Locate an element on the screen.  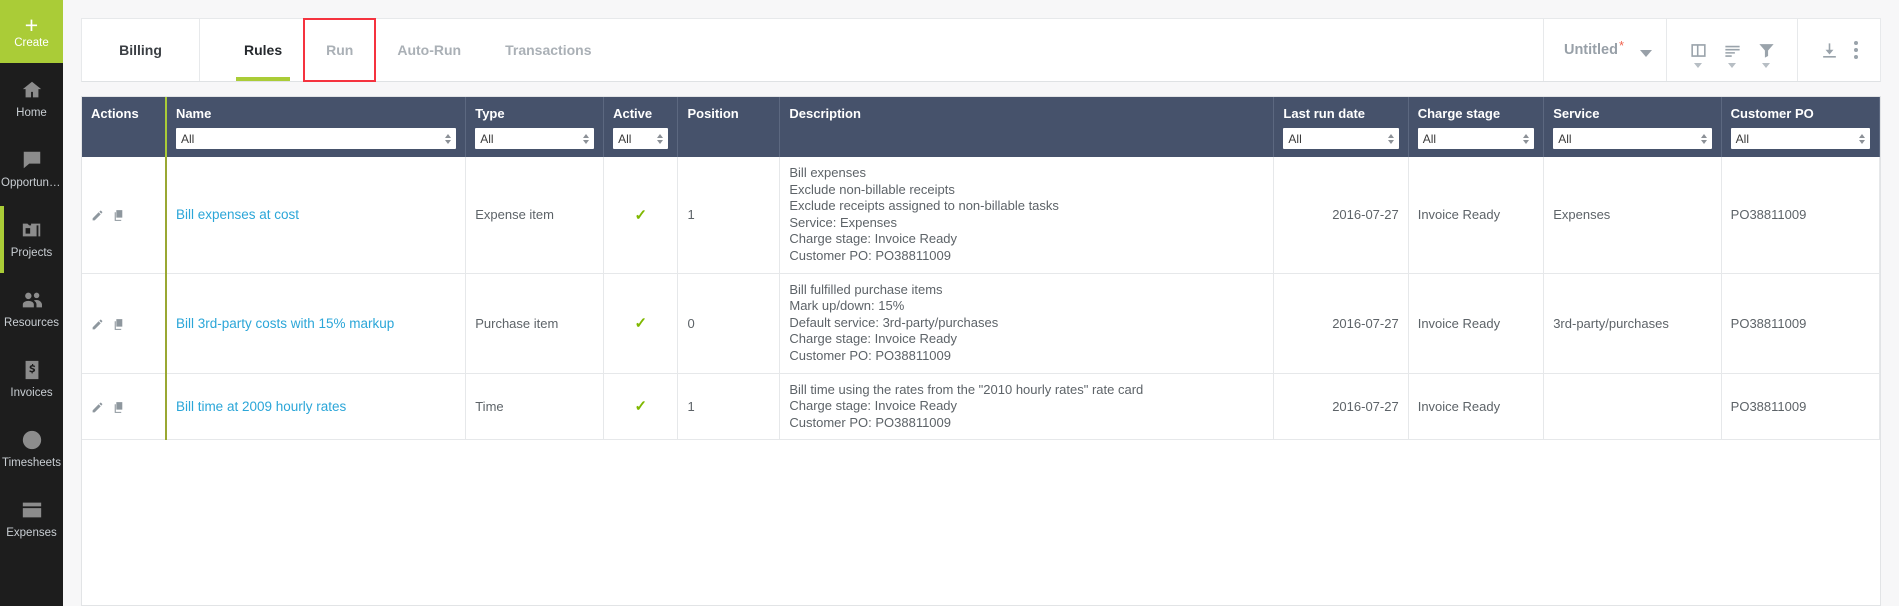
sidebar-item-label: Invoices is located at coordinates (31, 393).